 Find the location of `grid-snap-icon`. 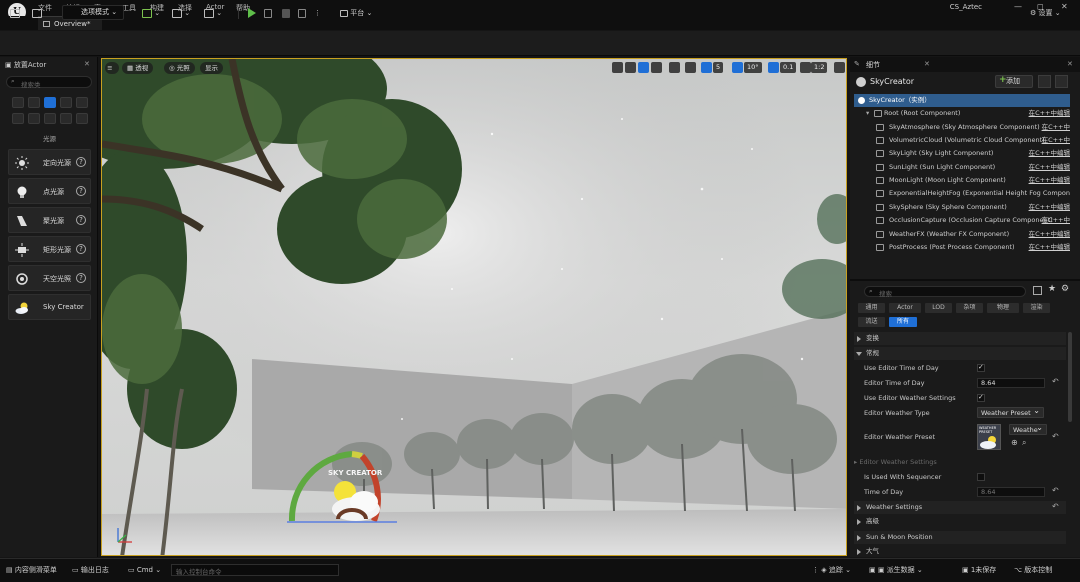

grid-snap-icon is located at coordinates (706, 67).